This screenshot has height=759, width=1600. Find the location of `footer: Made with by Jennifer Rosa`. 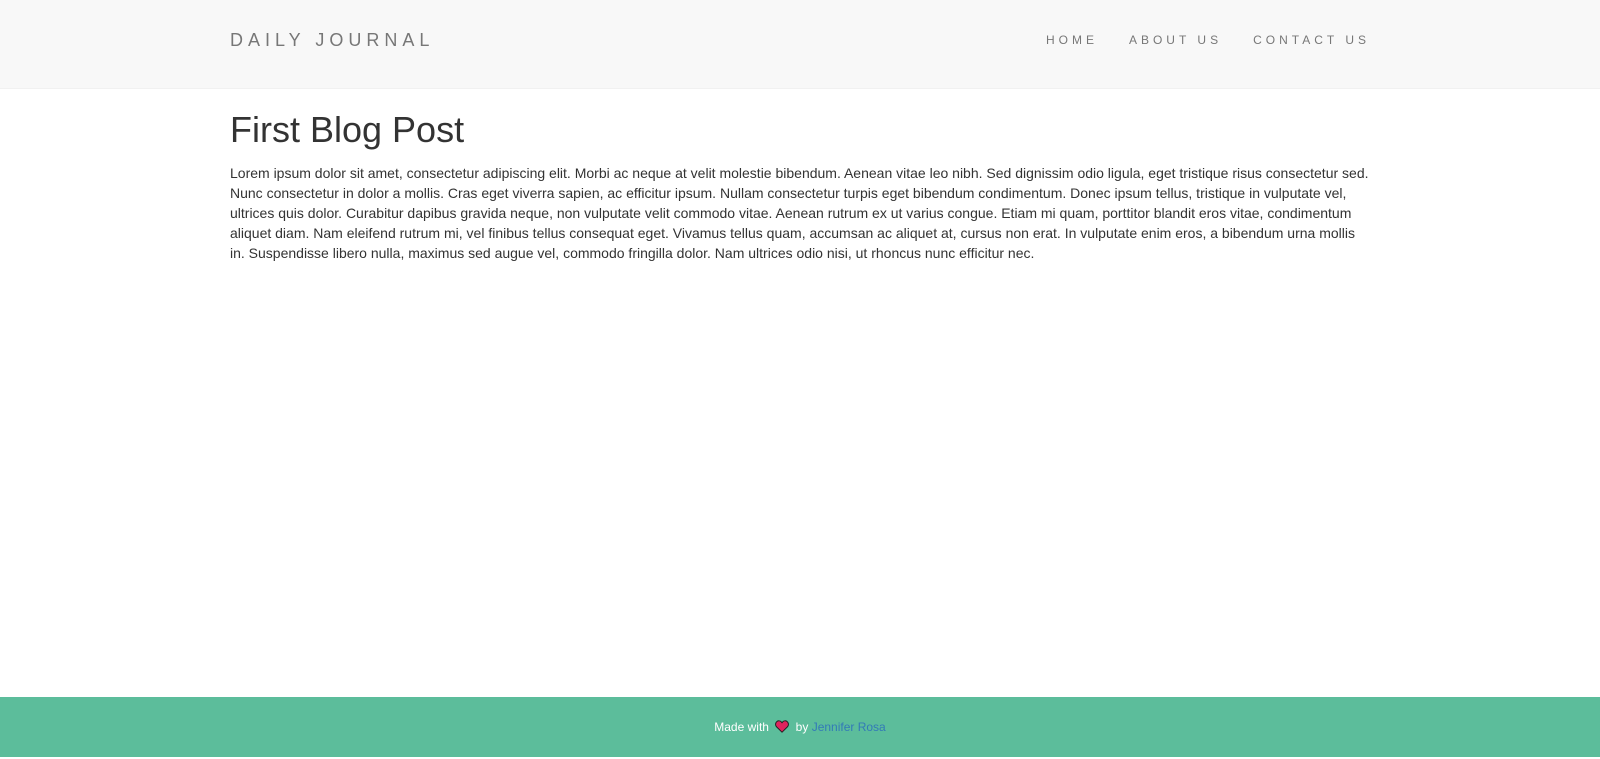

footer: Made with by Jennifer Rosa is located at coordinates (800, 727).